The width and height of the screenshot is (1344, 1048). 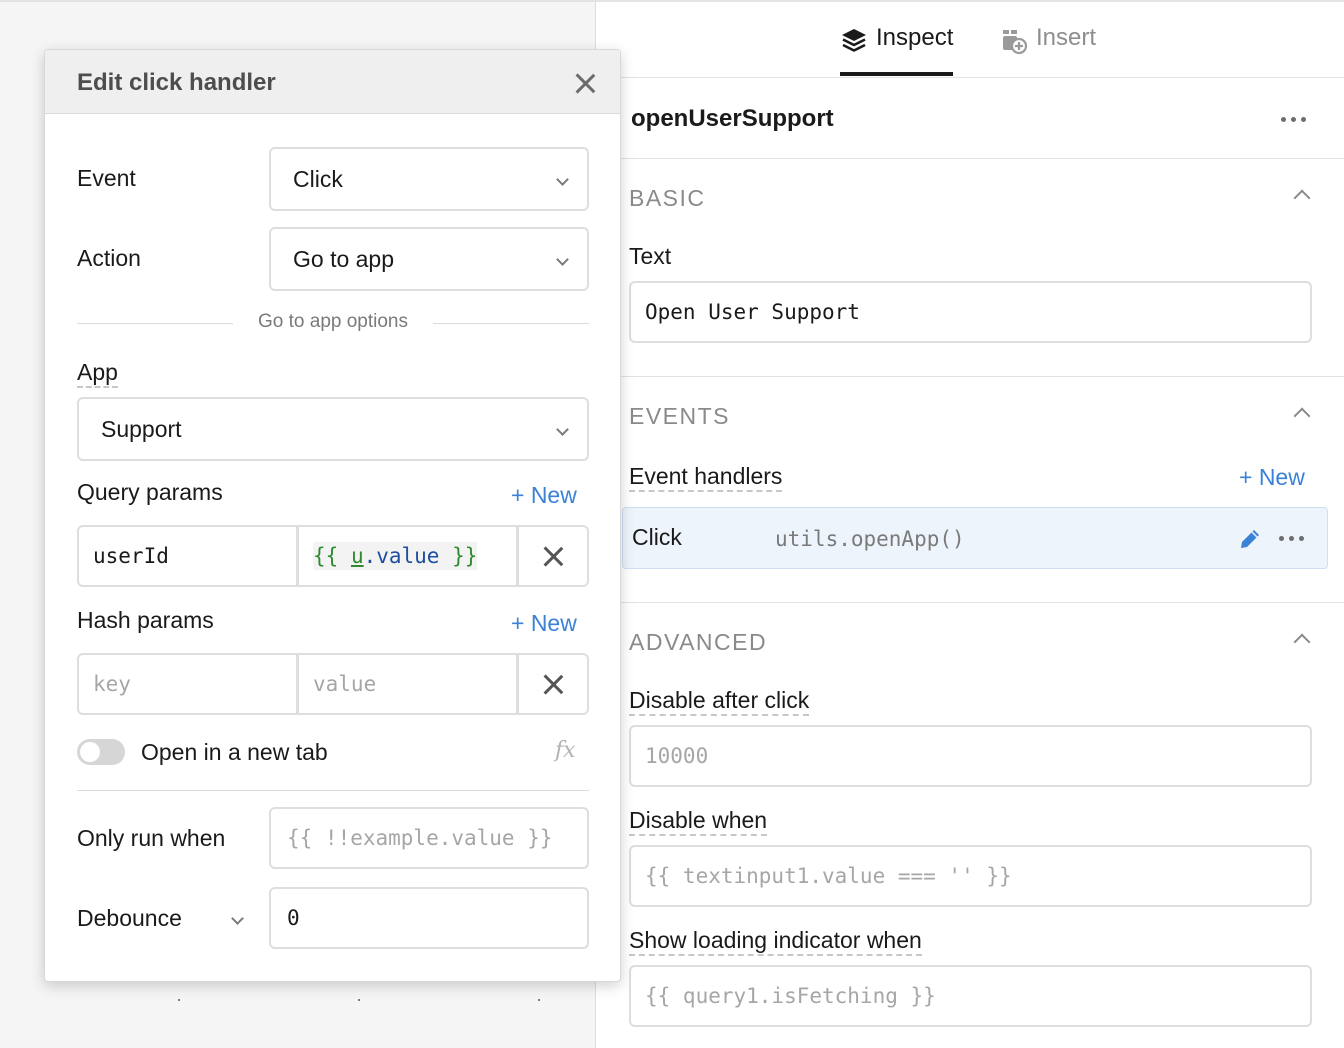 What do you see at coordinates (1291, 538) in the screenshot?
I see `handler-more-icon` at bounding box center [1291, 538].